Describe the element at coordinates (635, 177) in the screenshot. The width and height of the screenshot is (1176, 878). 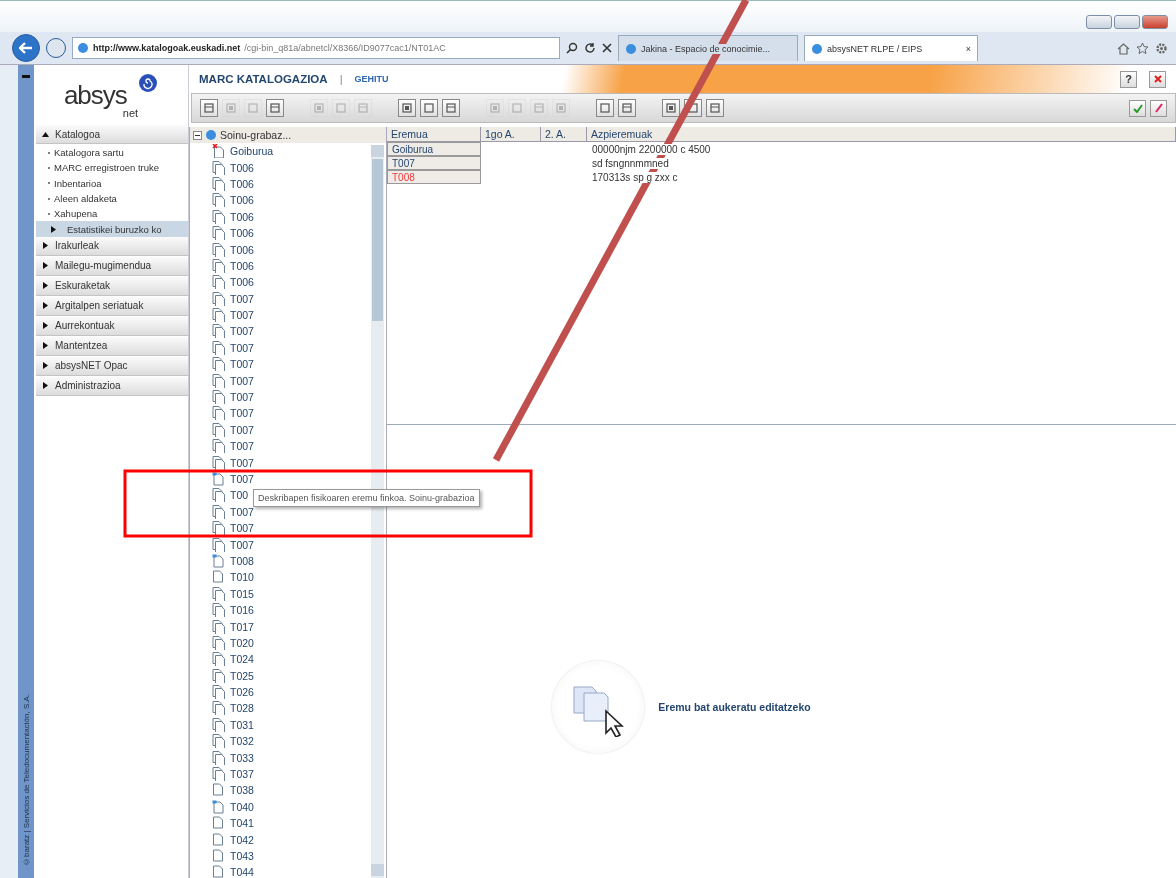
I see `table-cell: 170313s sp g zxx c` at that location.